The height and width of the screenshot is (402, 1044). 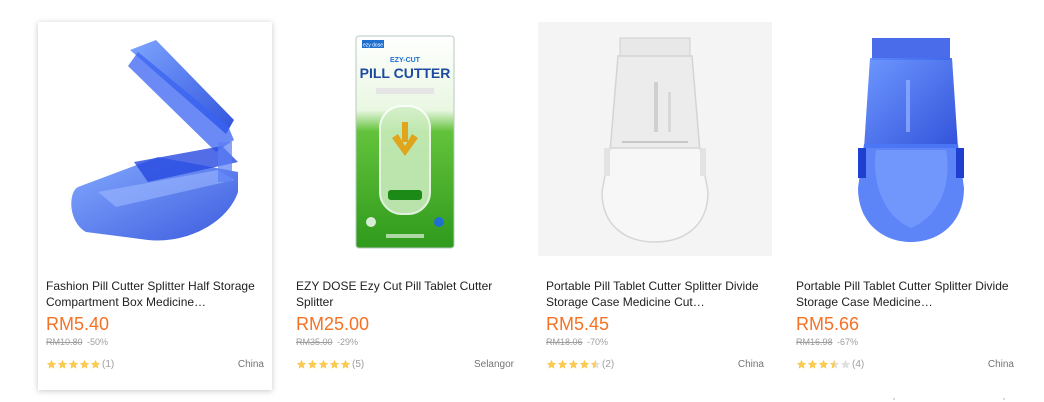 What do you see at coordinates (98, 342) in the screenshot?
I see `discount-badge: -50%` at bounding box center [98, 342].